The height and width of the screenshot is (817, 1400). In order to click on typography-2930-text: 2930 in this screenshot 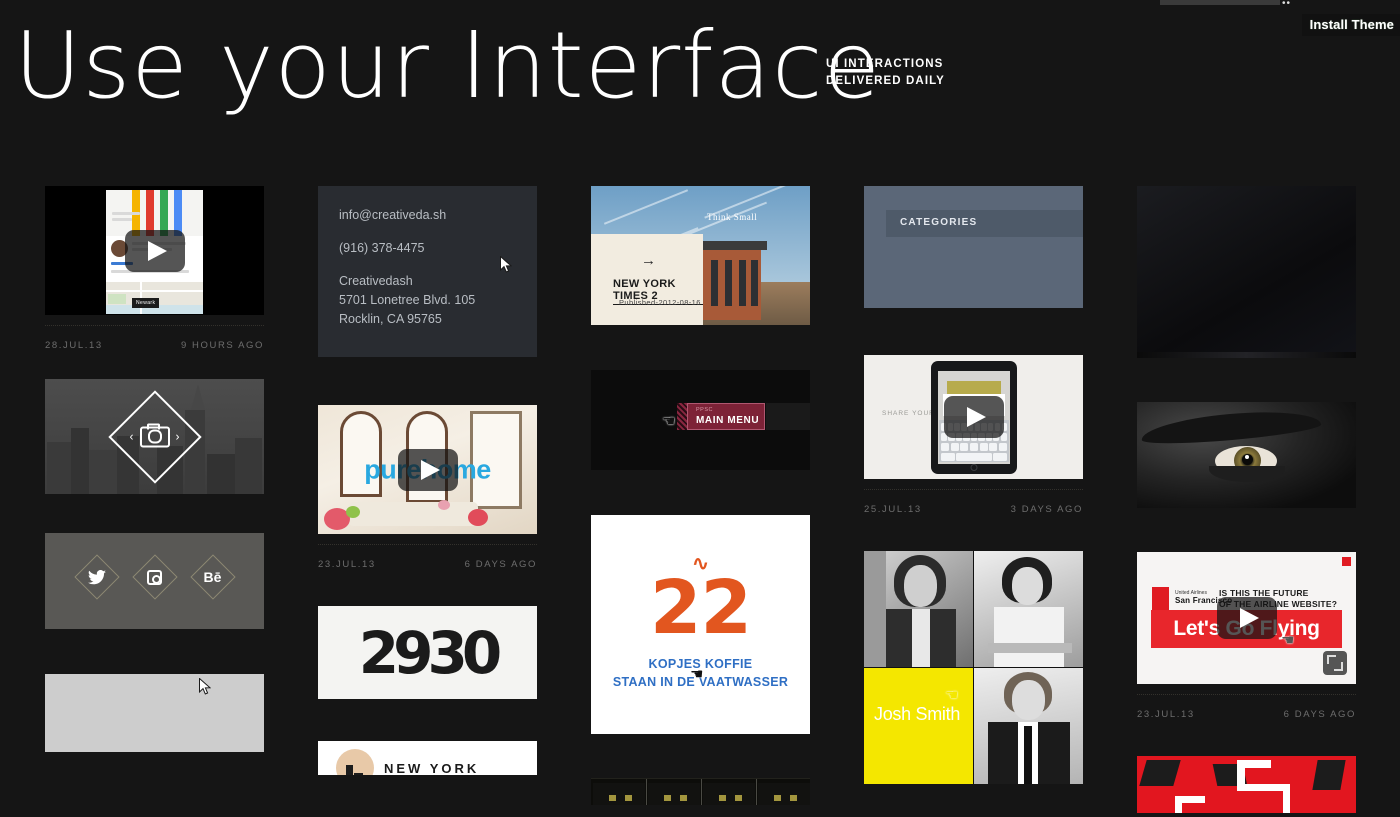, I will do `click(430, 652)`.